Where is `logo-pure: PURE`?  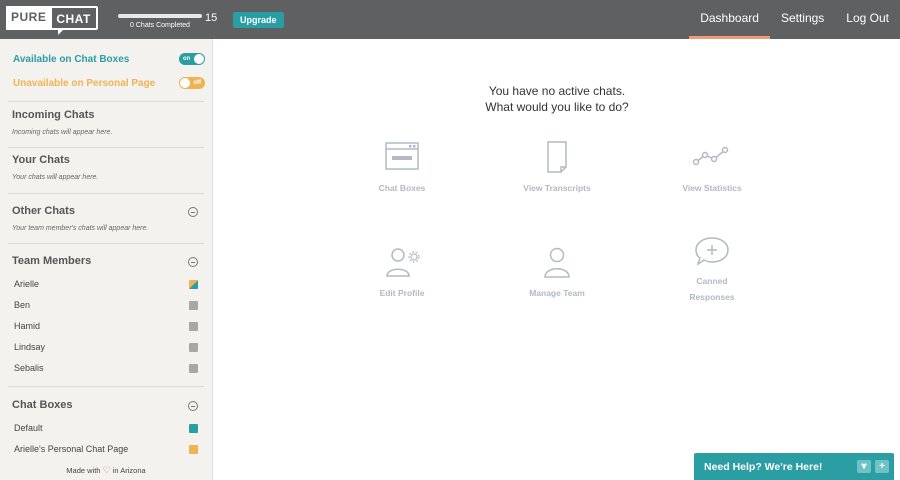
logo-pure: PURE is located at coordinates (28, 18).